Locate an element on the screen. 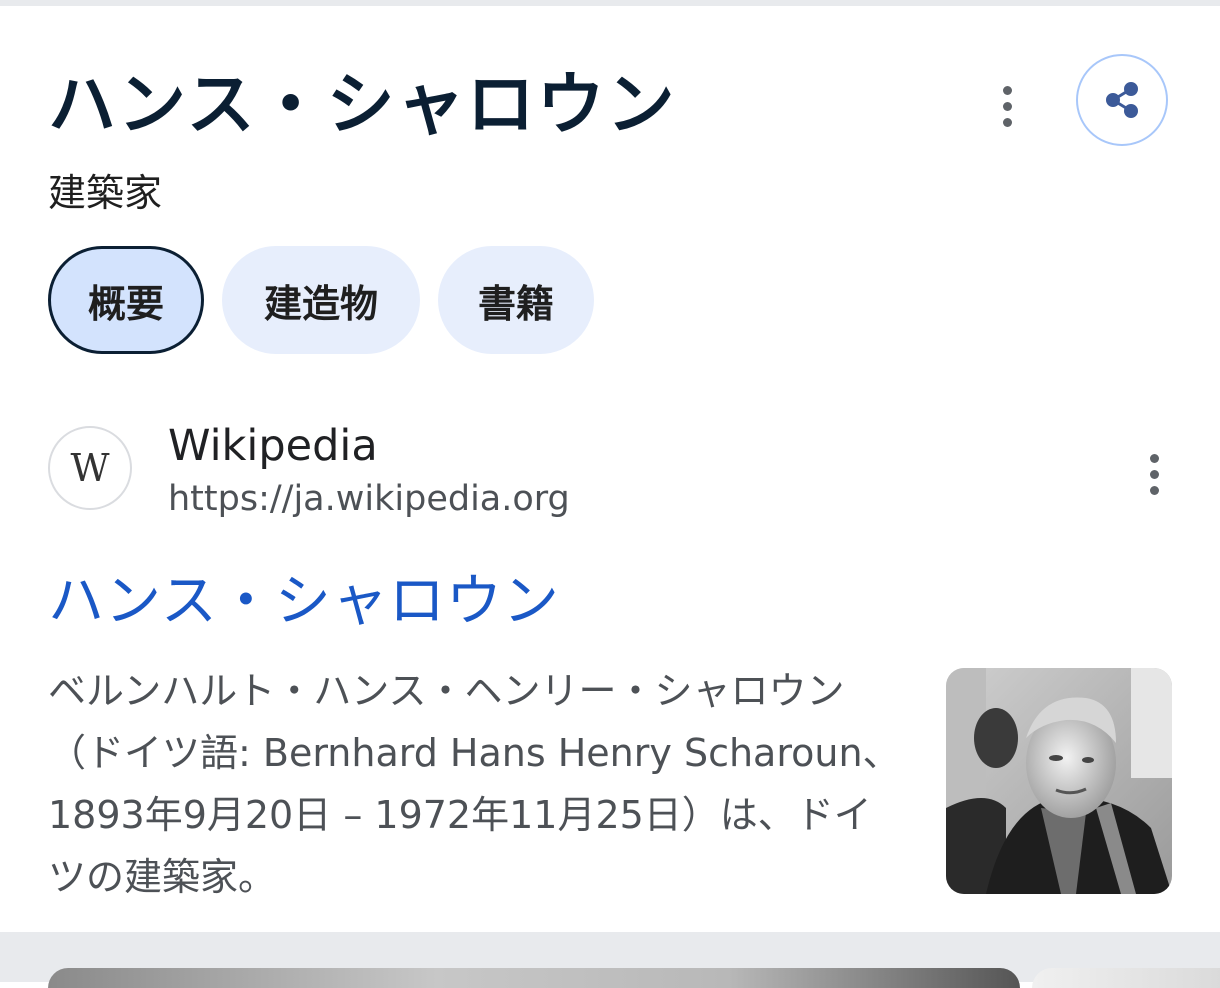  tab-overview: 概要 is located at coordinates (126, 300).